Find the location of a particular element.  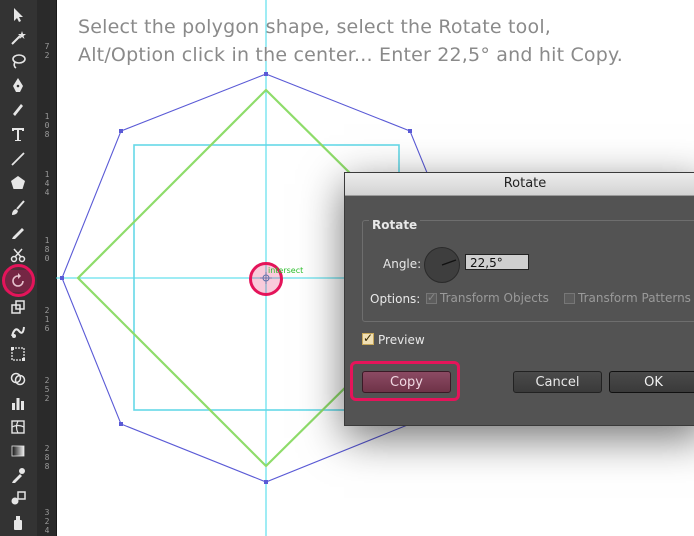

angle-label: Angle: is located at coordinates (402, 264).